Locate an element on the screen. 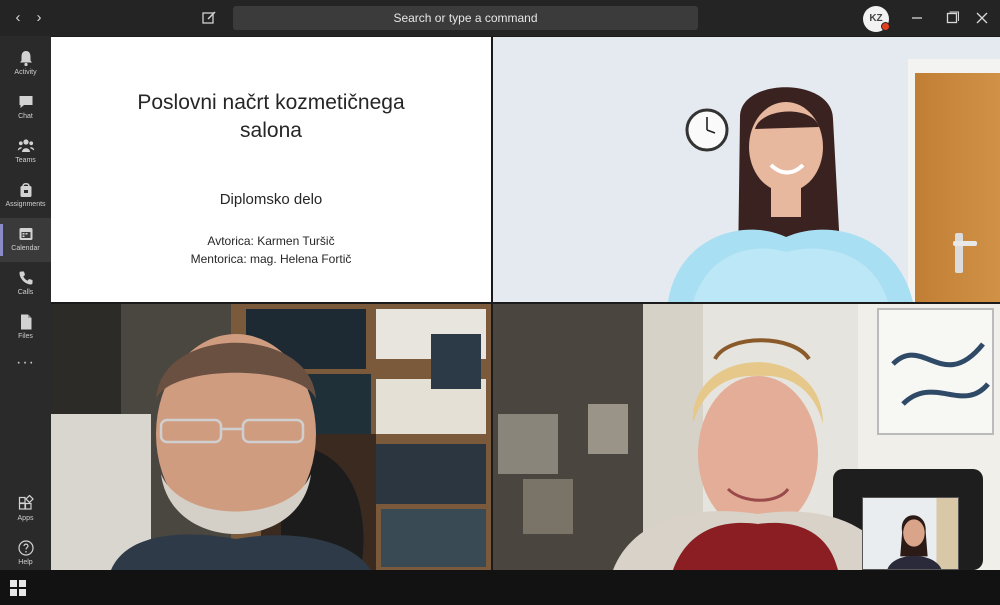 This screenshot has height=605, width=1000. minimize-button is located at coordinates (917, 18).